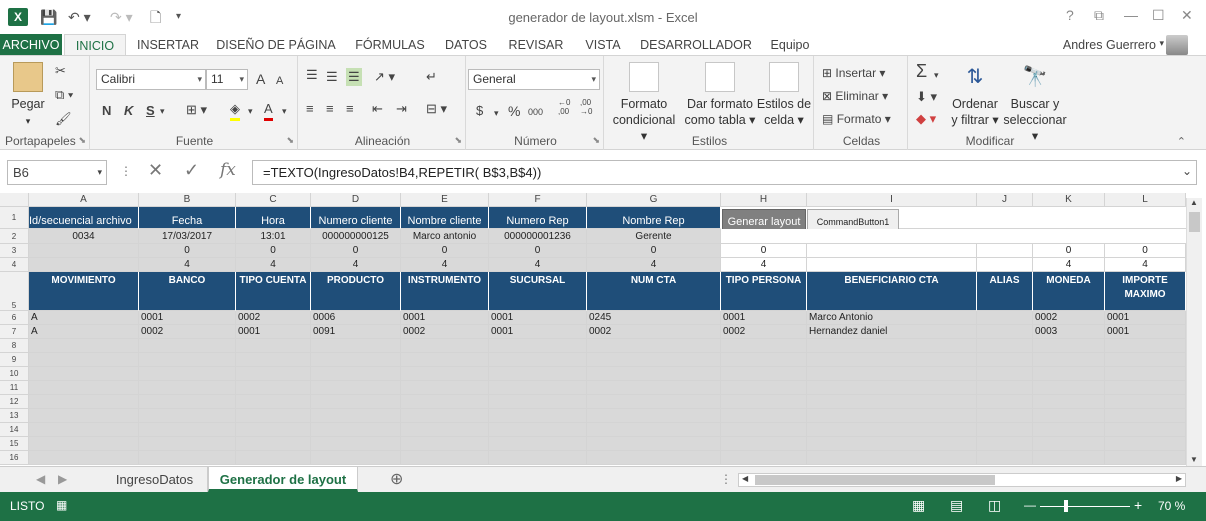 The image size is (1206, 521). I want to click on cell-c4: 4, so click(273, 265).